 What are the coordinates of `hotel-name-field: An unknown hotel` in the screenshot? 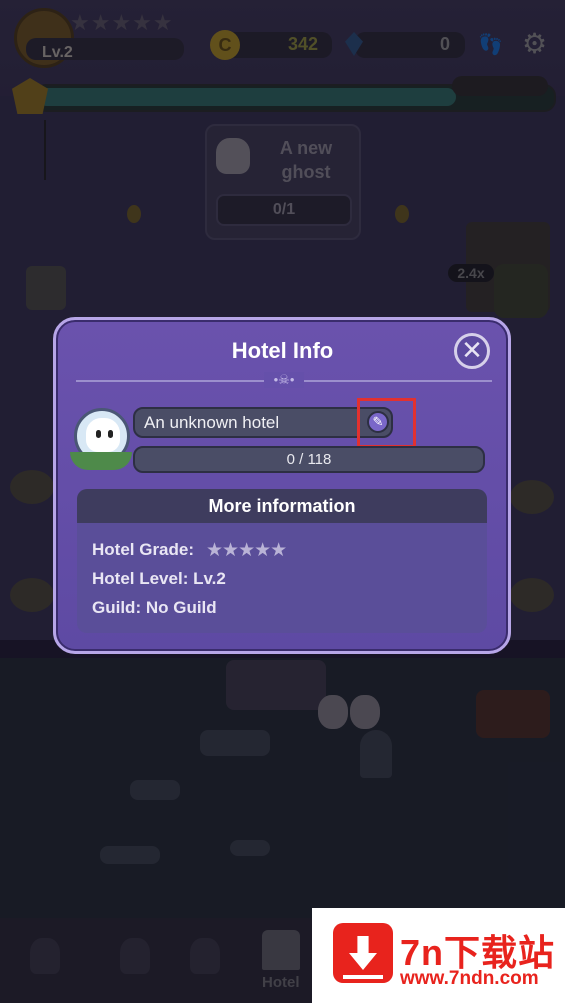 It's located at (263, 422).